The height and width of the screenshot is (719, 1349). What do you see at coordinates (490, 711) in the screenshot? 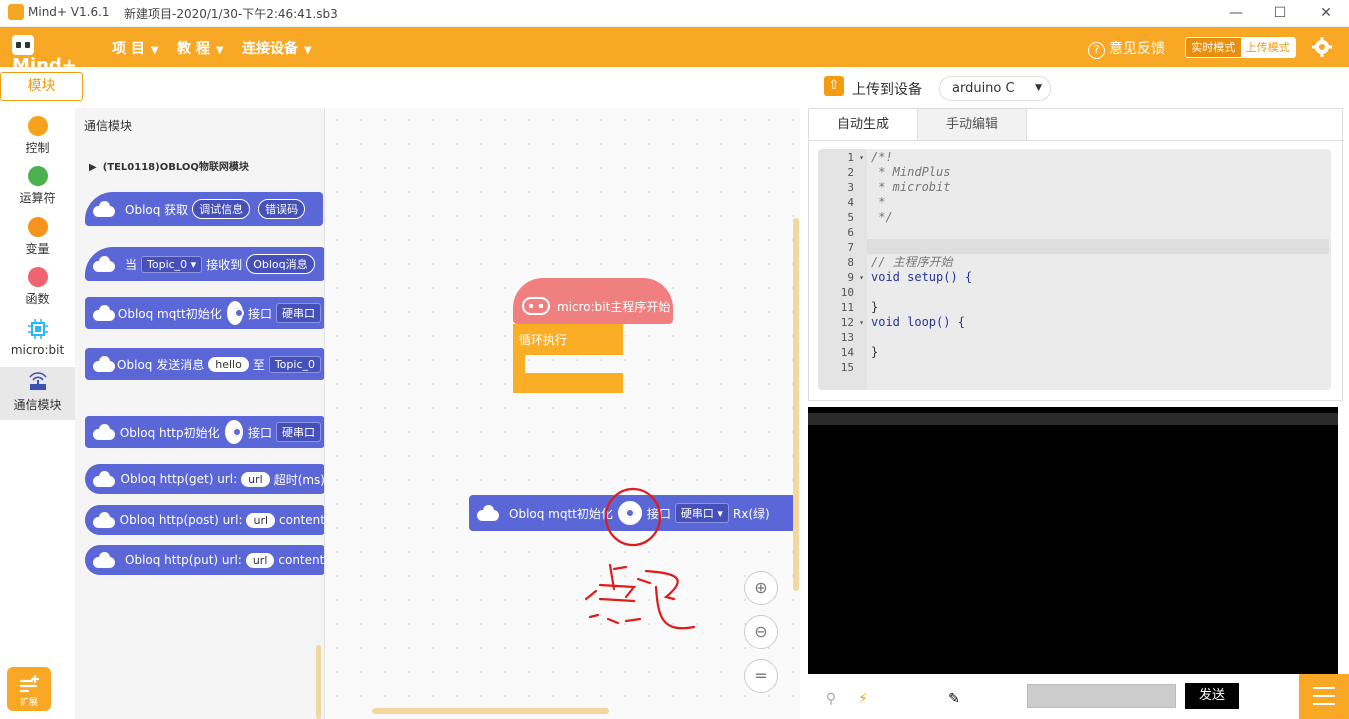
I see `workspace-horizontal-scrollbar` at bounding box center [490, 711].